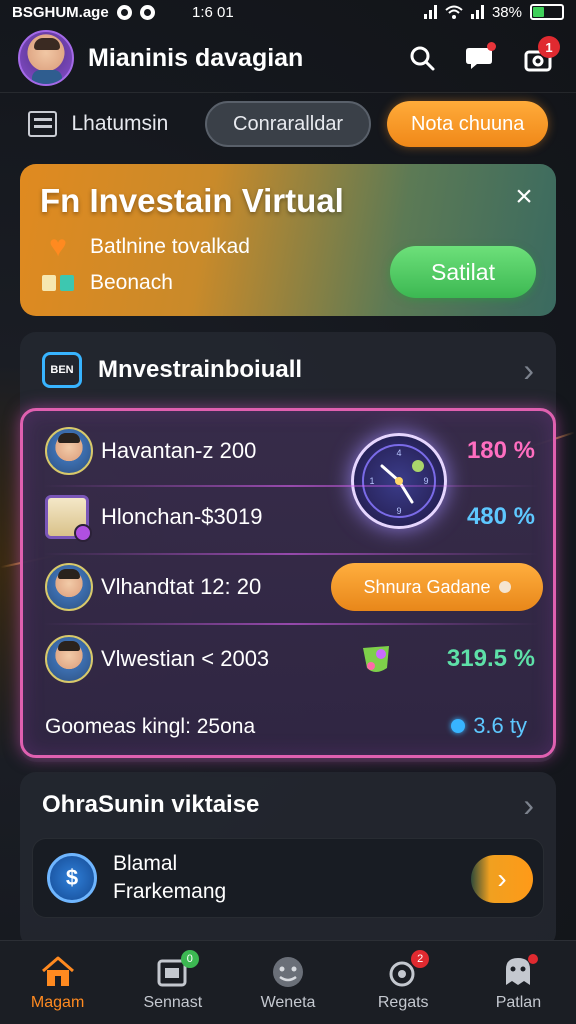  What do you see at coordinates (213, 12) in the screenshot?
I see `status-time: 1:6 01` at bounding box center [213, 12].